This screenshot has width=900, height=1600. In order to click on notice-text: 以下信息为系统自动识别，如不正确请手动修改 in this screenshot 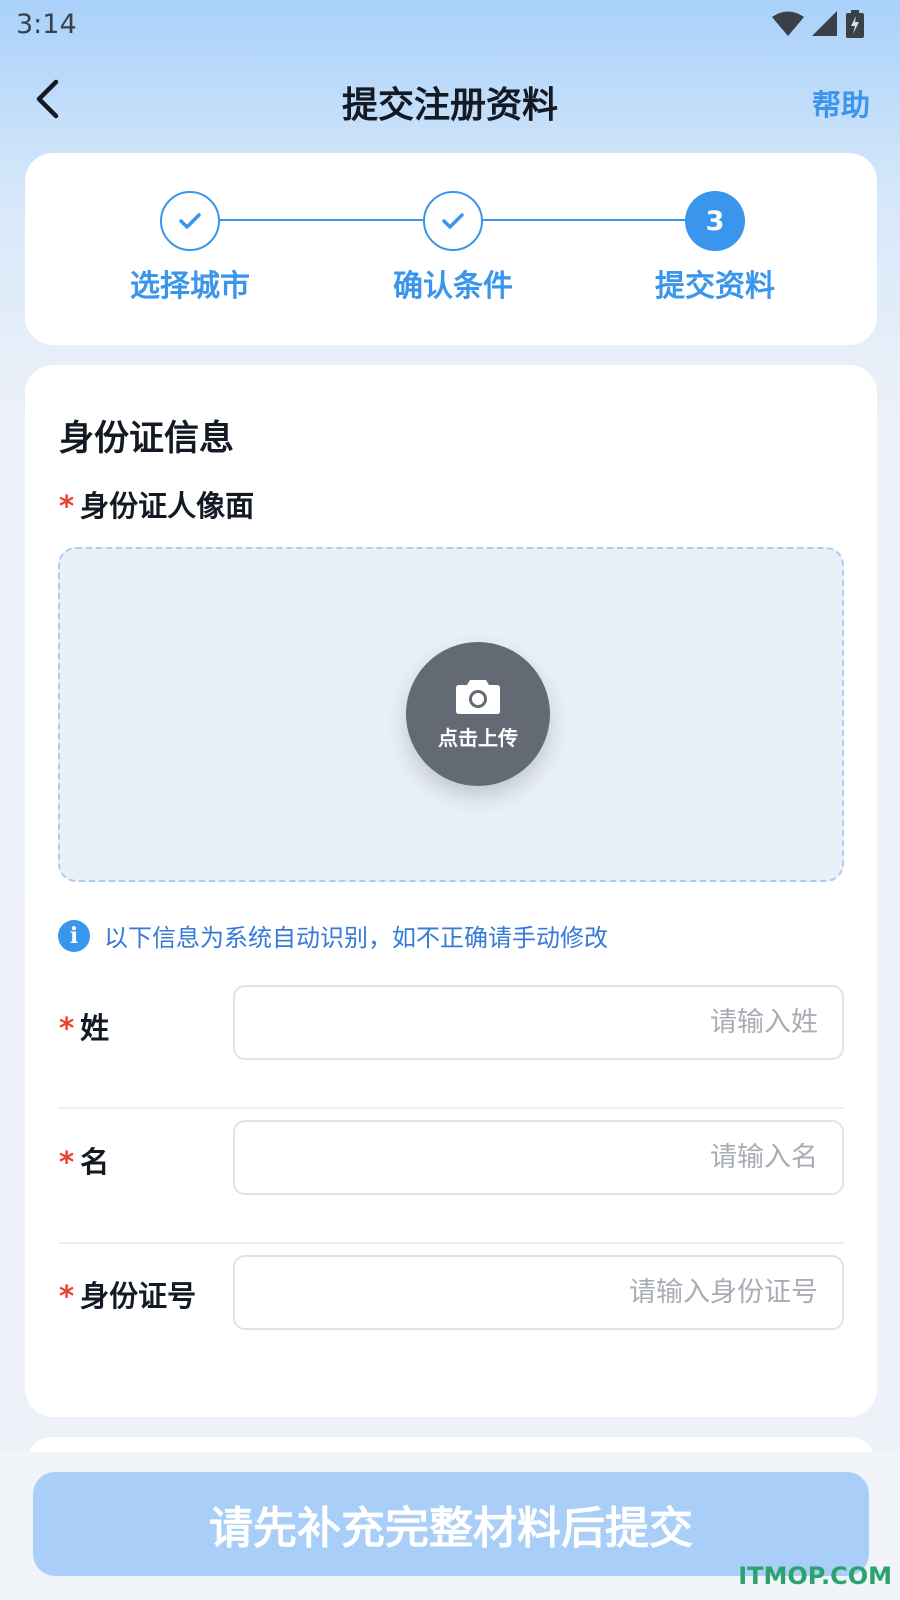, I will do `click(356, 938)`.